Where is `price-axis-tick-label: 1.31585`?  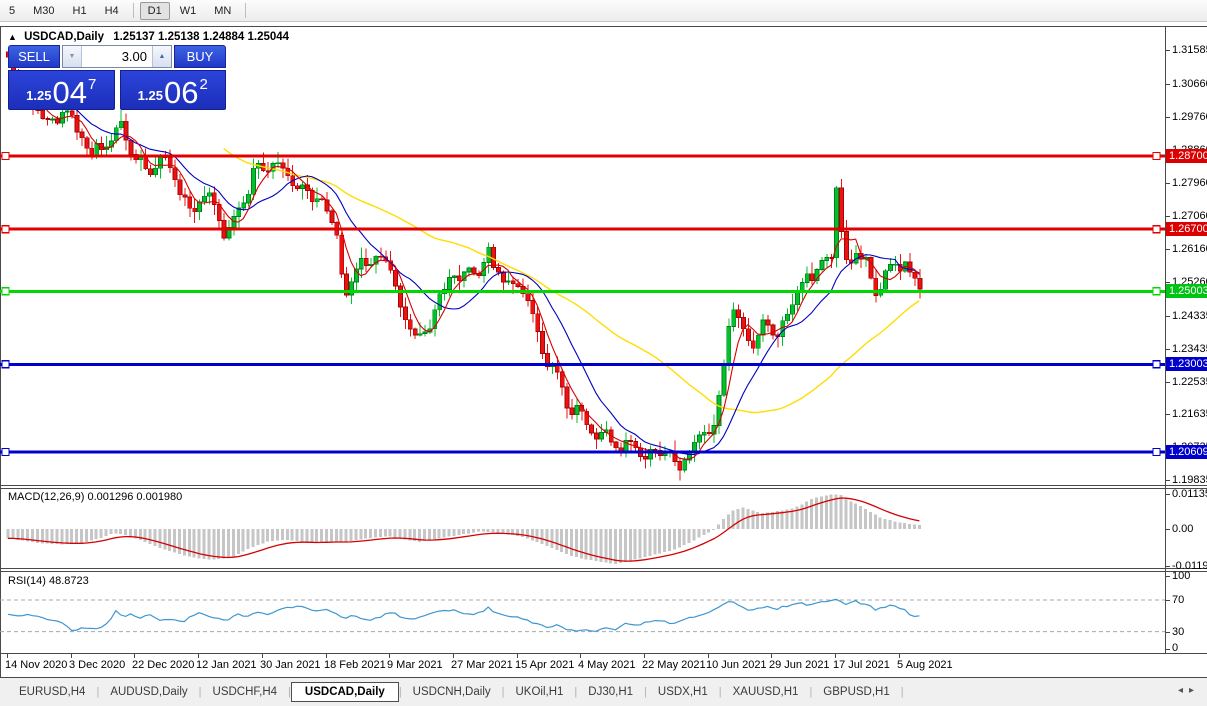
price-axis-tick-label: 1.31585 is located at coordinates (1189, 50).